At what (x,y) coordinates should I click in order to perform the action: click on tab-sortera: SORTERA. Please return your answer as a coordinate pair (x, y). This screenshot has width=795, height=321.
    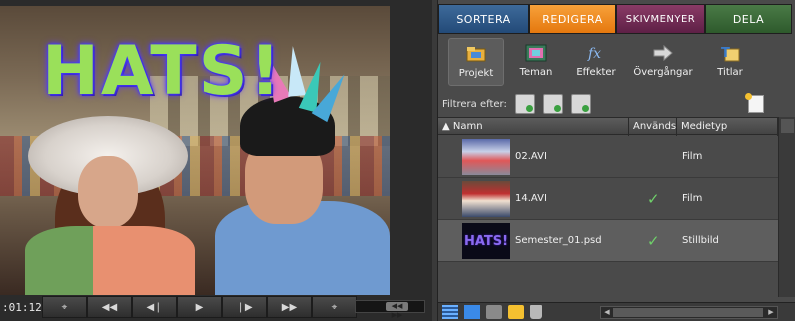
    Looking at the image, I should click on (483, 19).